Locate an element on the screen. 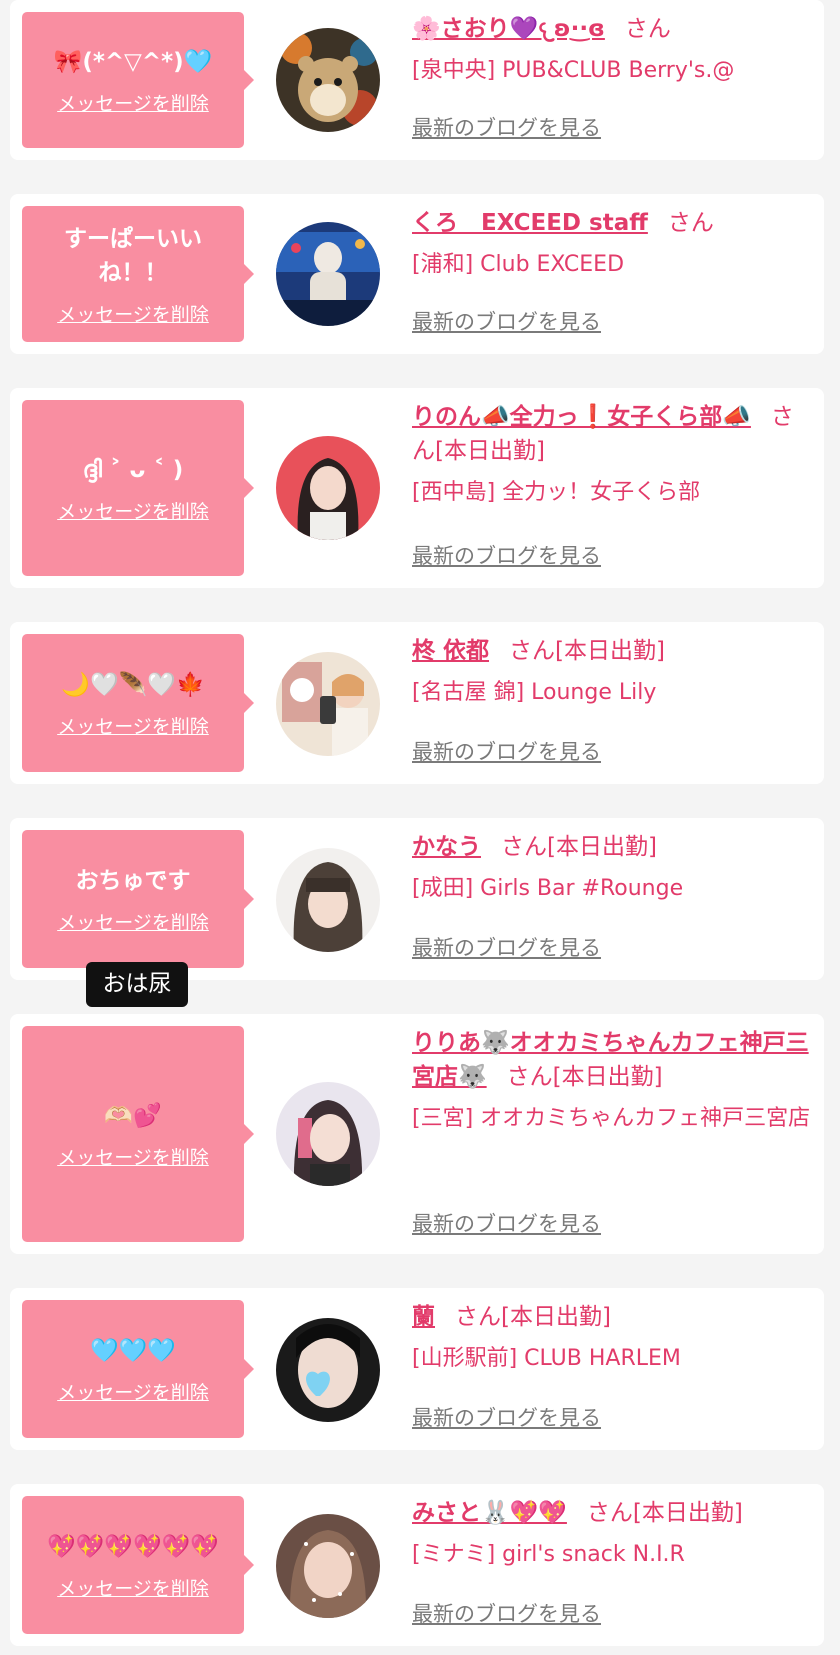 The image size is (840, 1655). cast-name-link: かなう is located at coordinates (446, 847).